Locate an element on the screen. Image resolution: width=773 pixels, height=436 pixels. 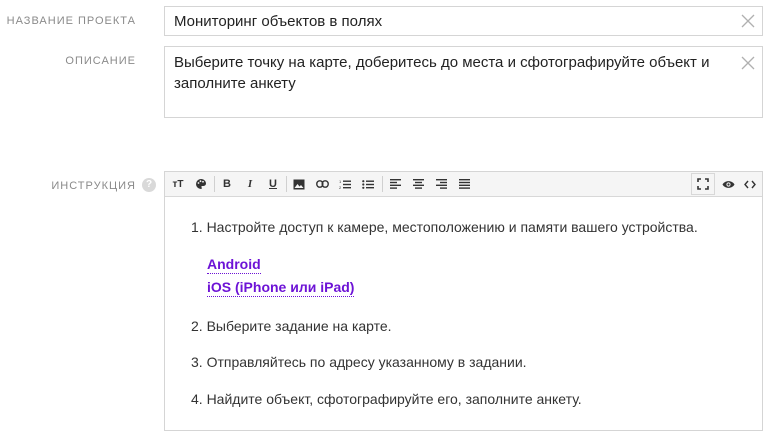
project-name-label: НАЗВАНИЕ ПРОЕКТА is located at coordinates (71, 21).